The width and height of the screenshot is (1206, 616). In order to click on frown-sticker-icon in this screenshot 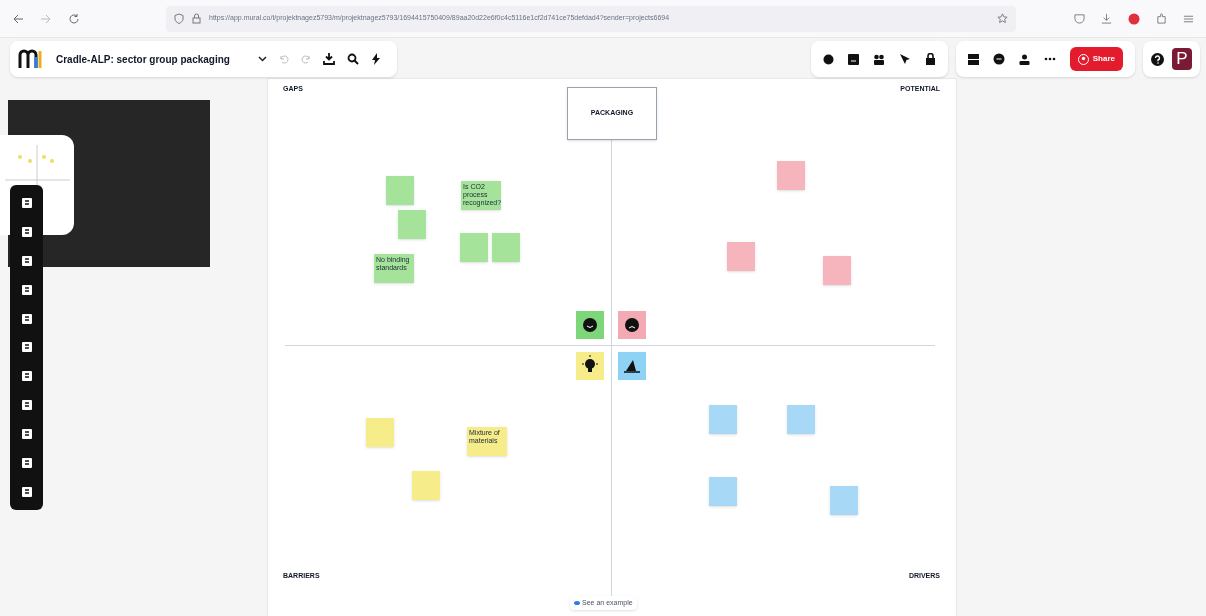, I will do `click(632, 325)`.